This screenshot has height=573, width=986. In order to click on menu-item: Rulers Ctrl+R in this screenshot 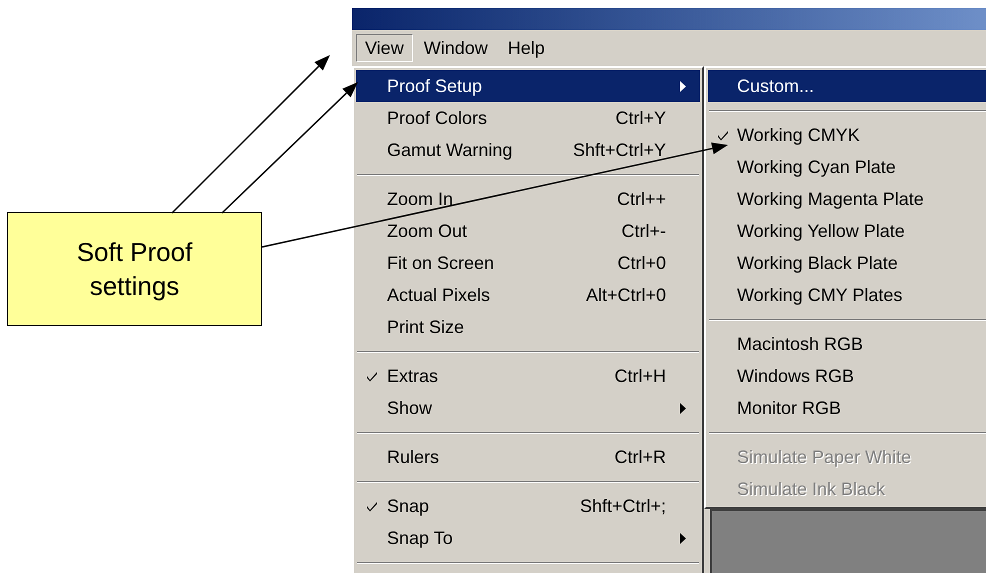, I will do `click(528, 457)`.